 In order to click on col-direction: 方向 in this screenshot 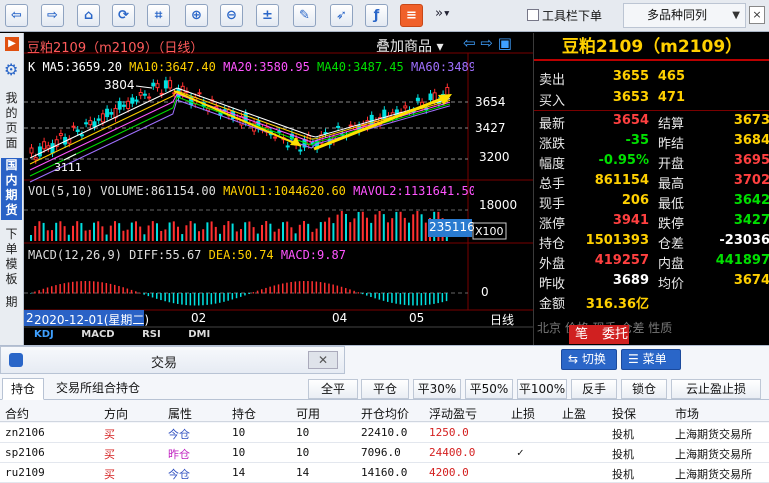, I will do `click(116, 413)`.